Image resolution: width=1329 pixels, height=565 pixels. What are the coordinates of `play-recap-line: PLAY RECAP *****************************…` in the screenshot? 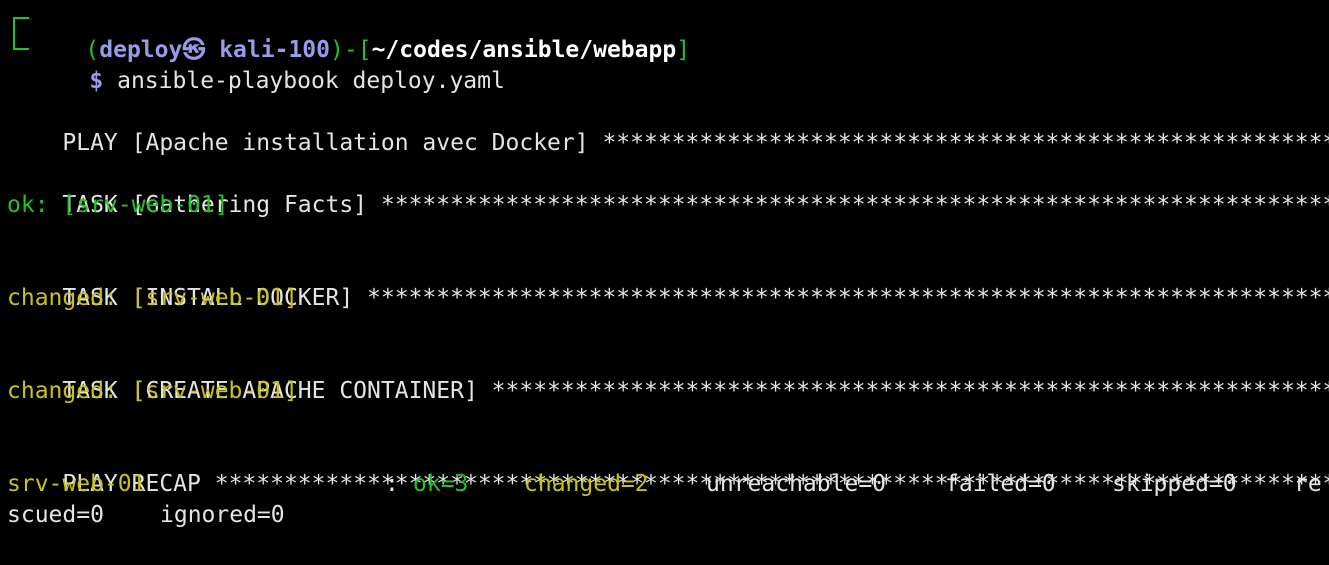 It's located at (668, 467).